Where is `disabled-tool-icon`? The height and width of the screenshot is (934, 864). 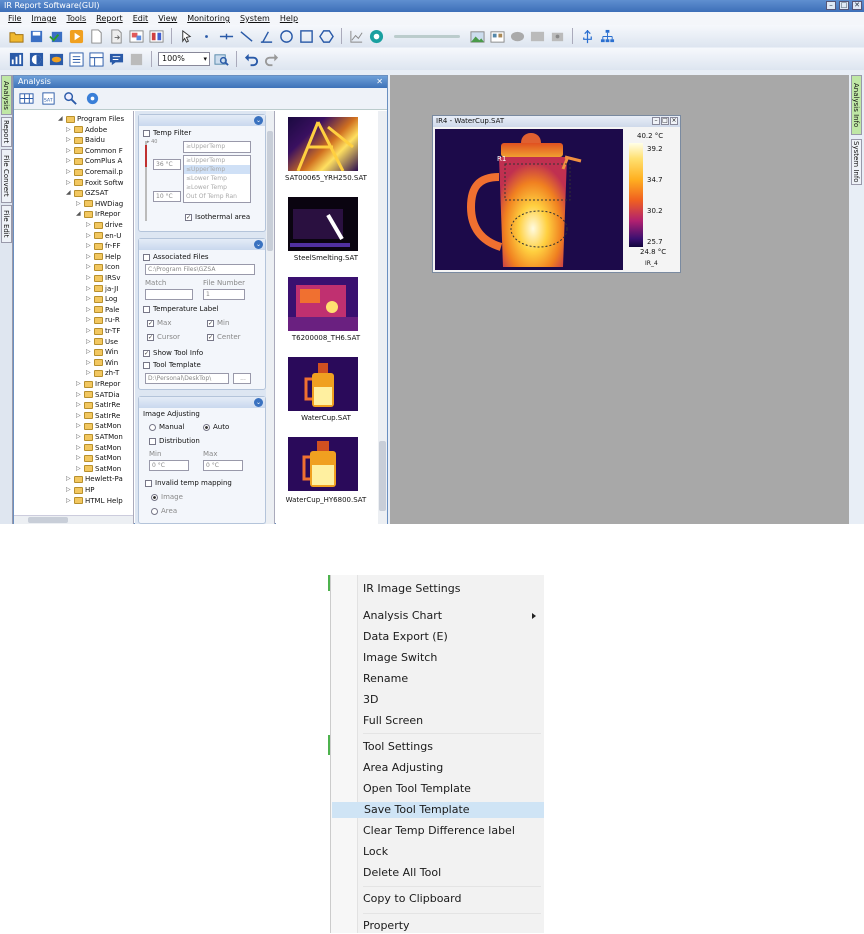
disabled-tool-icon is located at coordinates (136, 59).